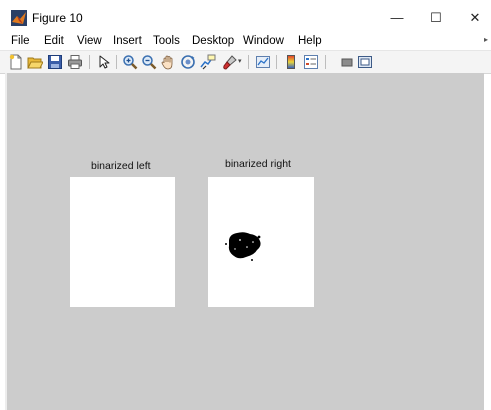 This screenshot has width=491, height=410. What do you see at coordinates (310, 41) in the screenshot?
I see `menu-help: Help` at bounding box center [310, 41].